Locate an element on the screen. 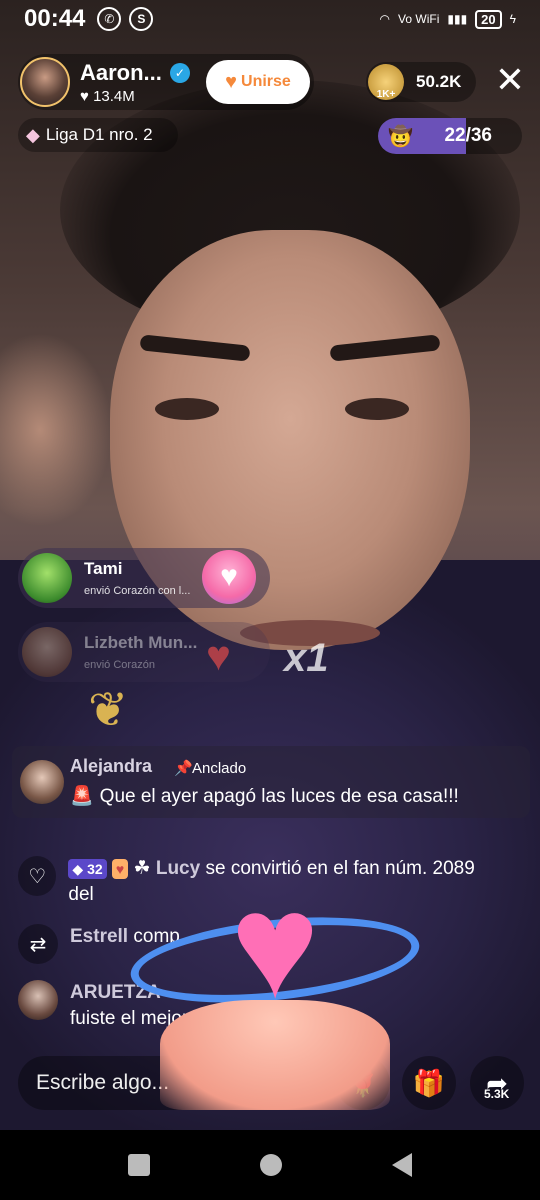 Image resolution: width=540 pixels, height=1200 pixels. heart-plus-icon: ♥ is located at coordinates (231, 81).